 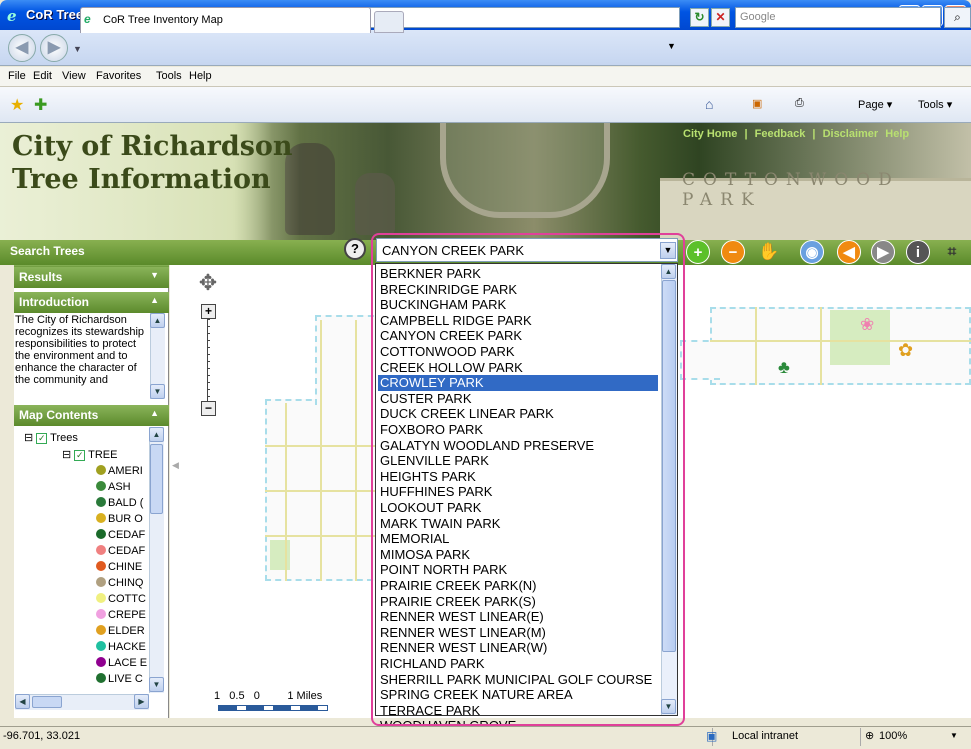 I want to click on introduction-header: Introduction ▲, so click(x=91, y=302).